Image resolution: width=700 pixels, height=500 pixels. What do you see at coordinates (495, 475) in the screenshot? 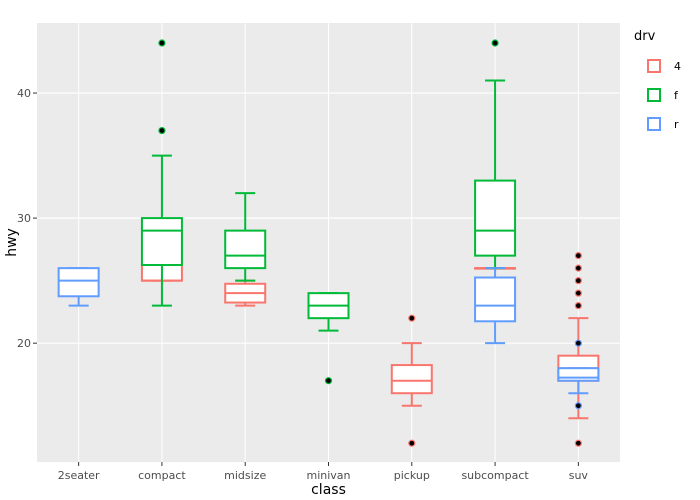
I see `x-tick-label: subcompact` at bounding box center [495, 475].